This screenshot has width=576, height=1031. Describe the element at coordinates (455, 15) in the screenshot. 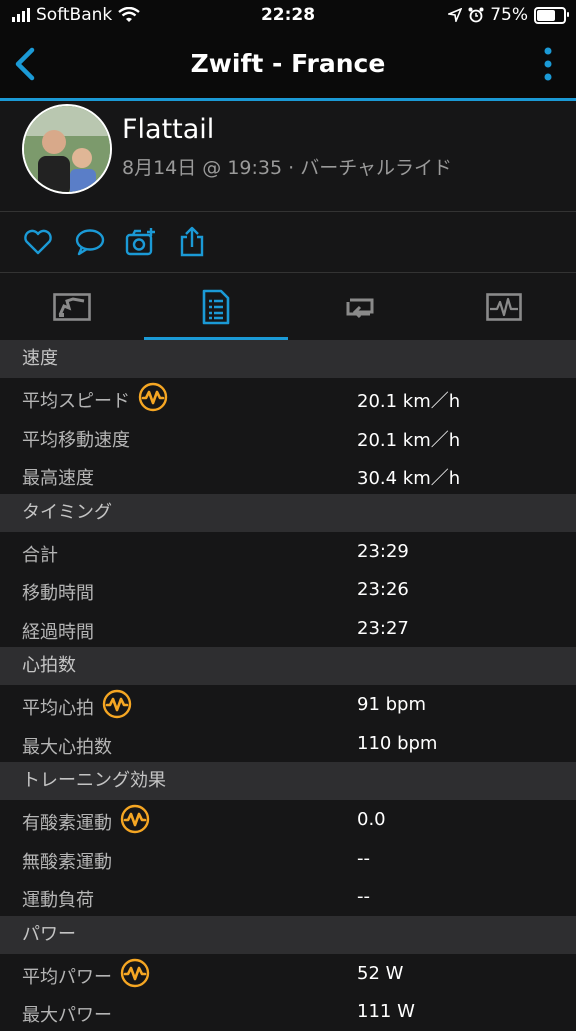

I see `location-arrow-icon` at that location.